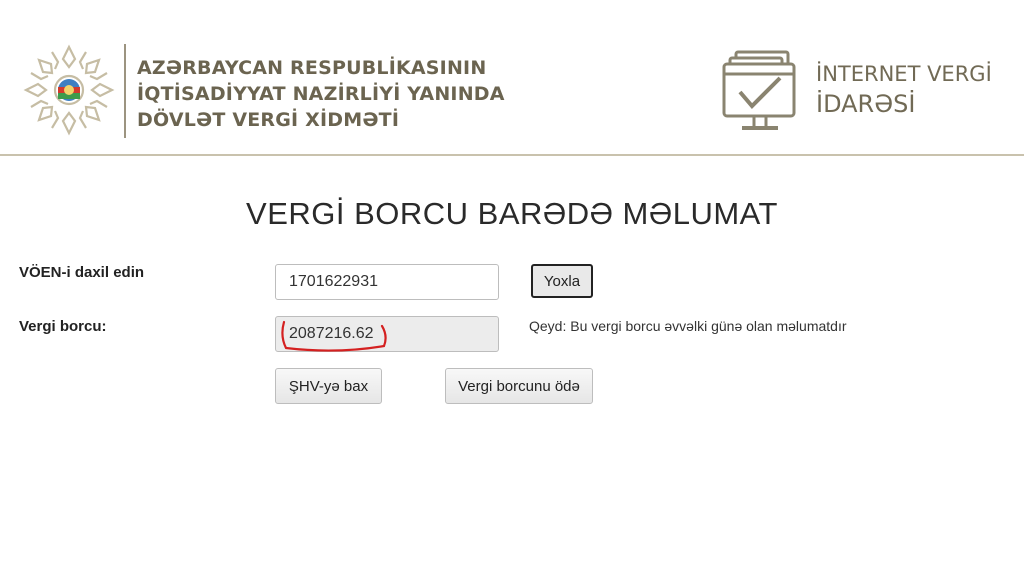 This screenshot has width=1024, height=576. I want to click on service-line-2: İDARƏSİ, so click(866, 104).